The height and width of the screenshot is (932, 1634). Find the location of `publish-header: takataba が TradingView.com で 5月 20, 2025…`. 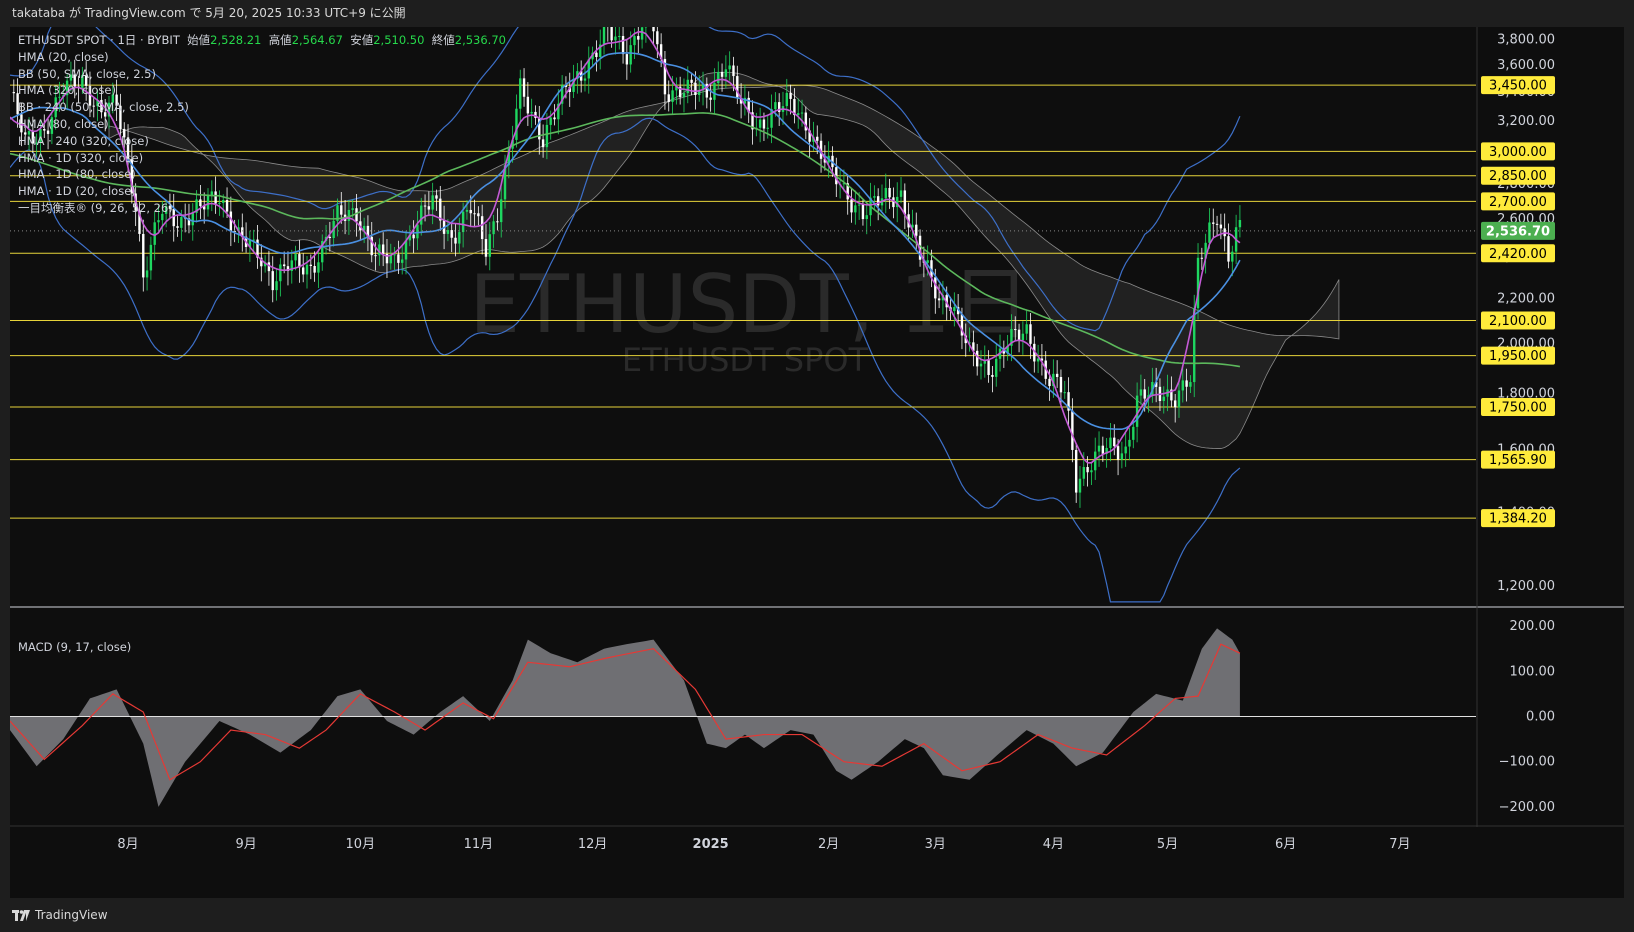

publish-header: takataba が TradingView.com で 5月 20, 2025… is located at coordinates (817, 13).